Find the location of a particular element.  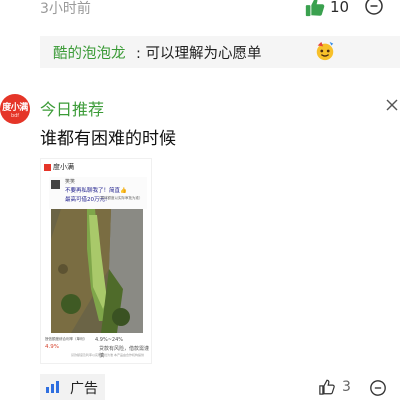

ad-tag-label: 广告 is located at coordinates (84, 389).